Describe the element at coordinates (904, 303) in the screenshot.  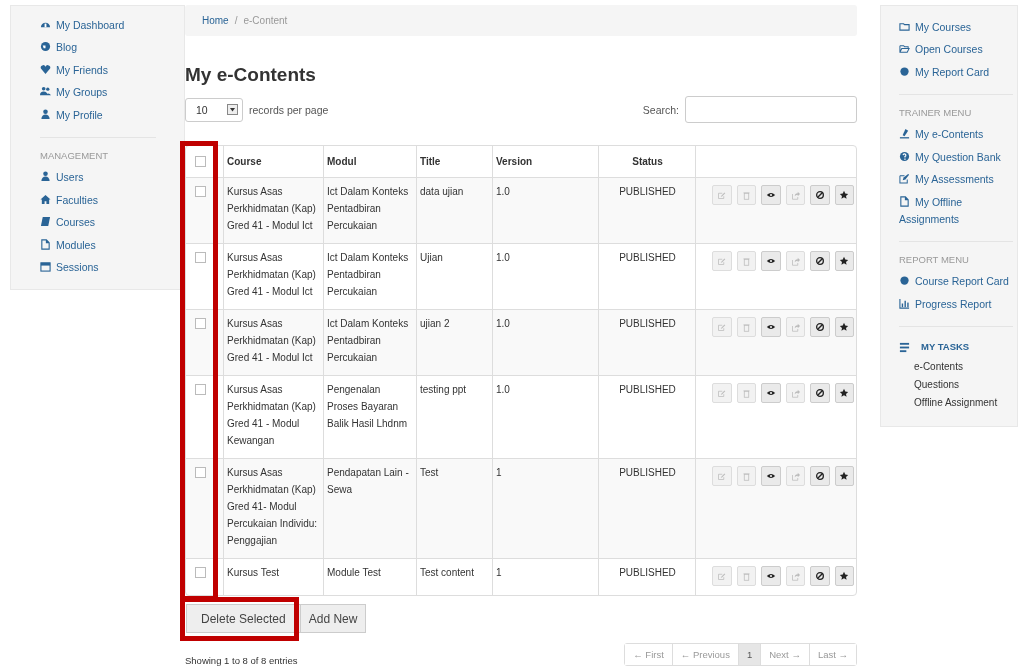
I see `chart-icon` at that location.